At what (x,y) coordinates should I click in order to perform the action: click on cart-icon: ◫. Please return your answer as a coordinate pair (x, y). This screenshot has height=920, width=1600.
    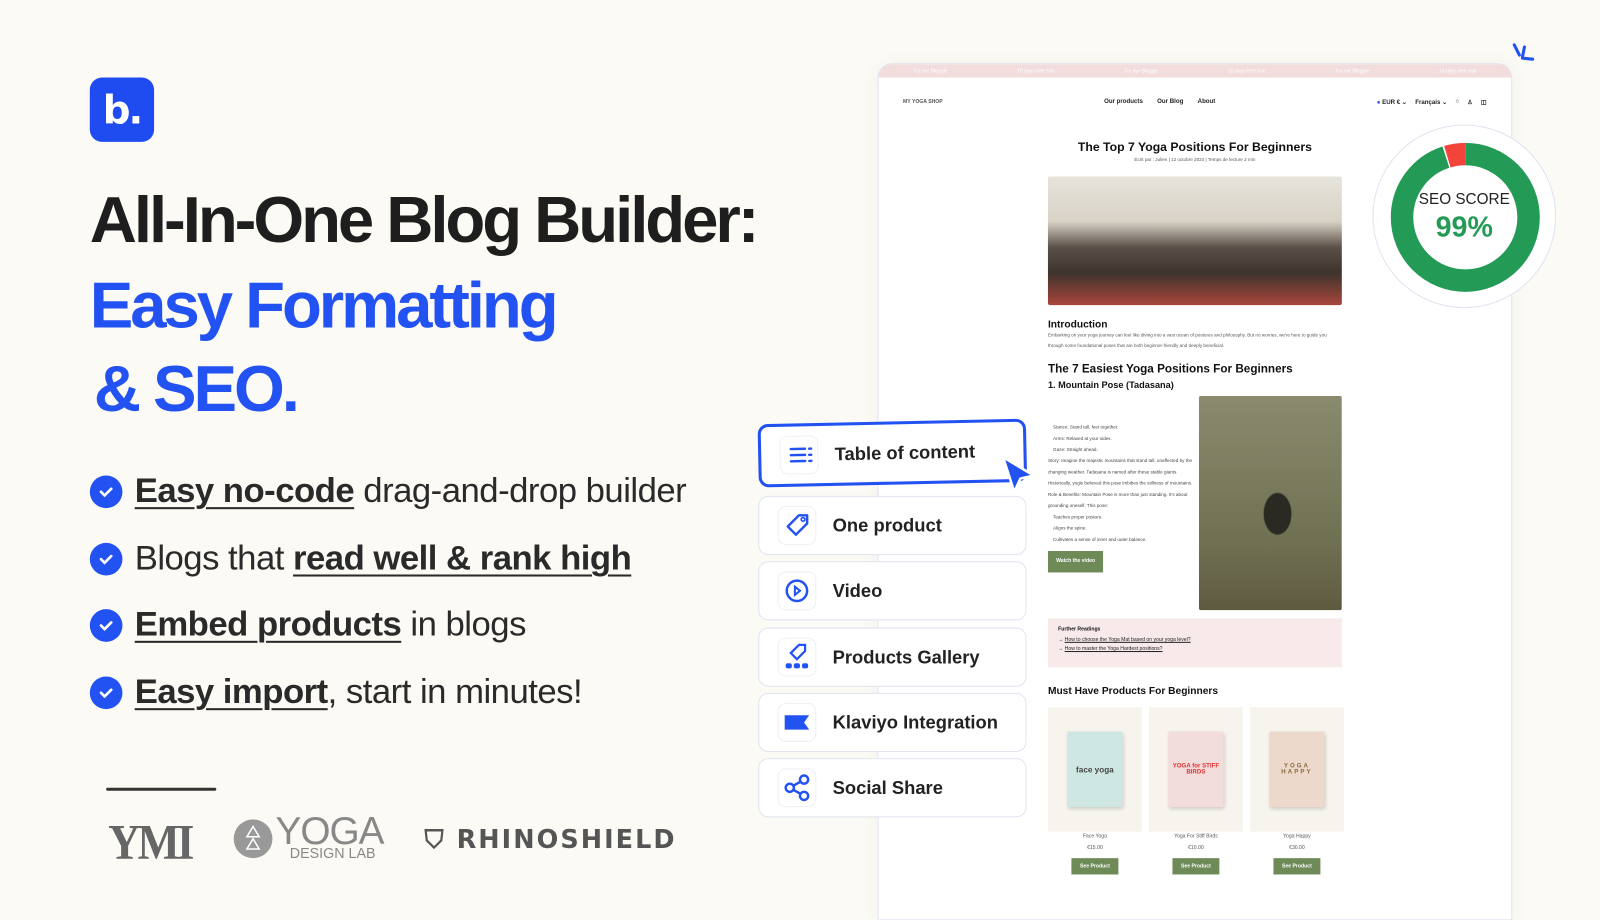
    Looking at the image, I should click on (1484, 101).